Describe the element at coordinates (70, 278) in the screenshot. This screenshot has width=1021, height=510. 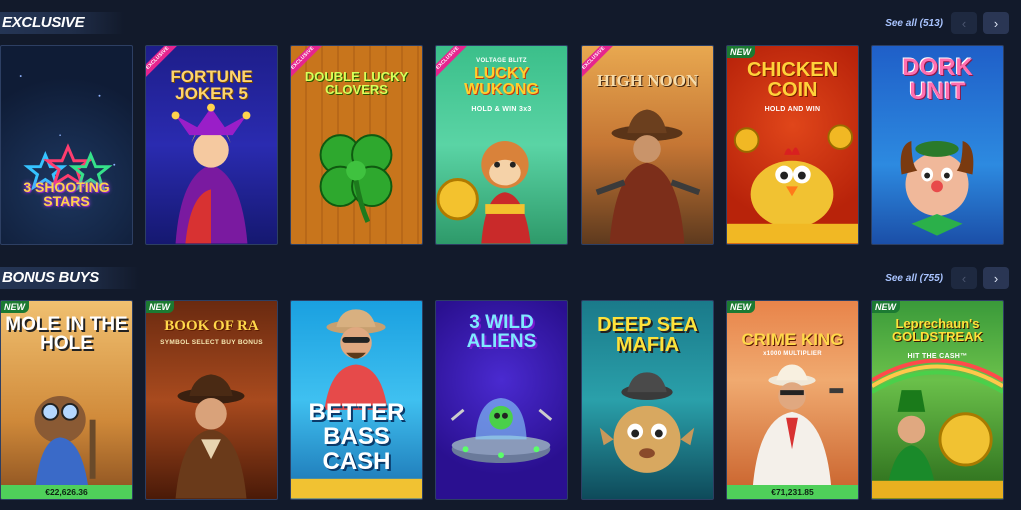
I see `section-title: BONUS BUYS` at that location.